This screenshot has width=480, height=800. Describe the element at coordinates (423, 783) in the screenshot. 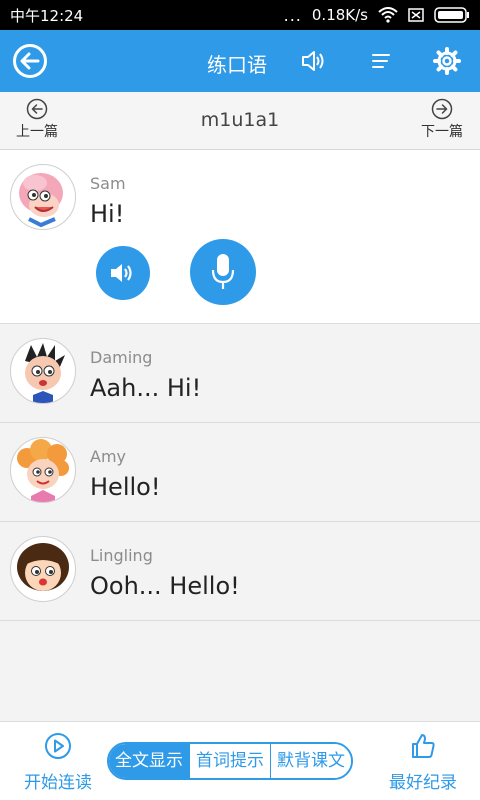

I see `best-record-label: 最好纪录` at that location.